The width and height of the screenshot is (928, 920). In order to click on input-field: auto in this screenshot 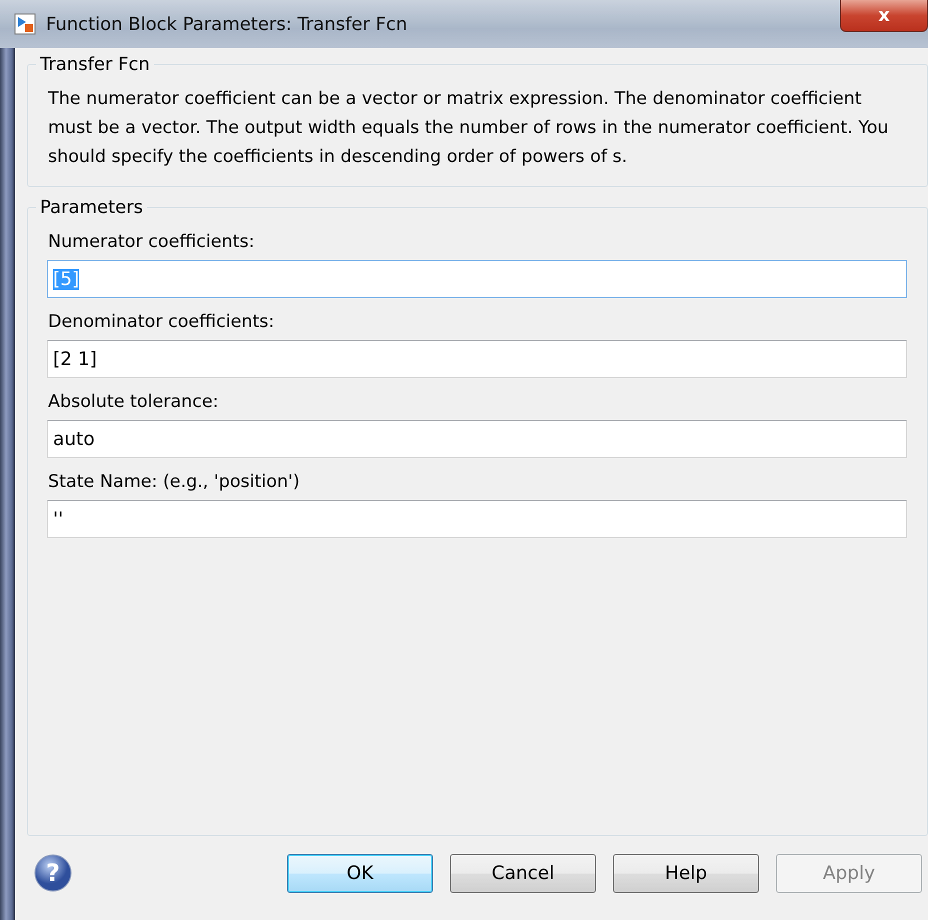, I will do `click(477, 439)`.